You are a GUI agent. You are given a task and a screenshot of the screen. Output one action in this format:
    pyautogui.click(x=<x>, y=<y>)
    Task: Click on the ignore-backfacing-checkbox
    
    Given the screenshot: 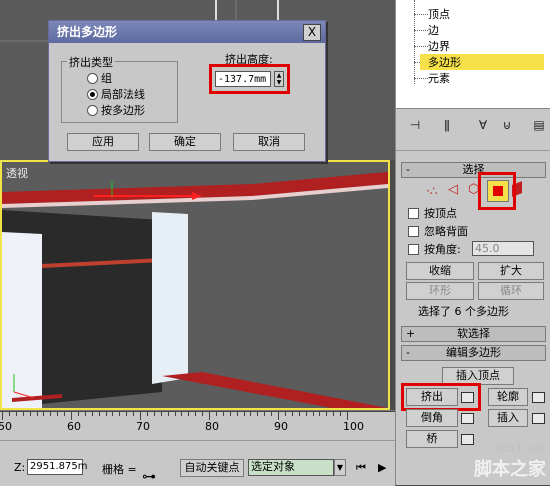 What is the action you would take?
    pyautogui.click(x=413, y=231)
    